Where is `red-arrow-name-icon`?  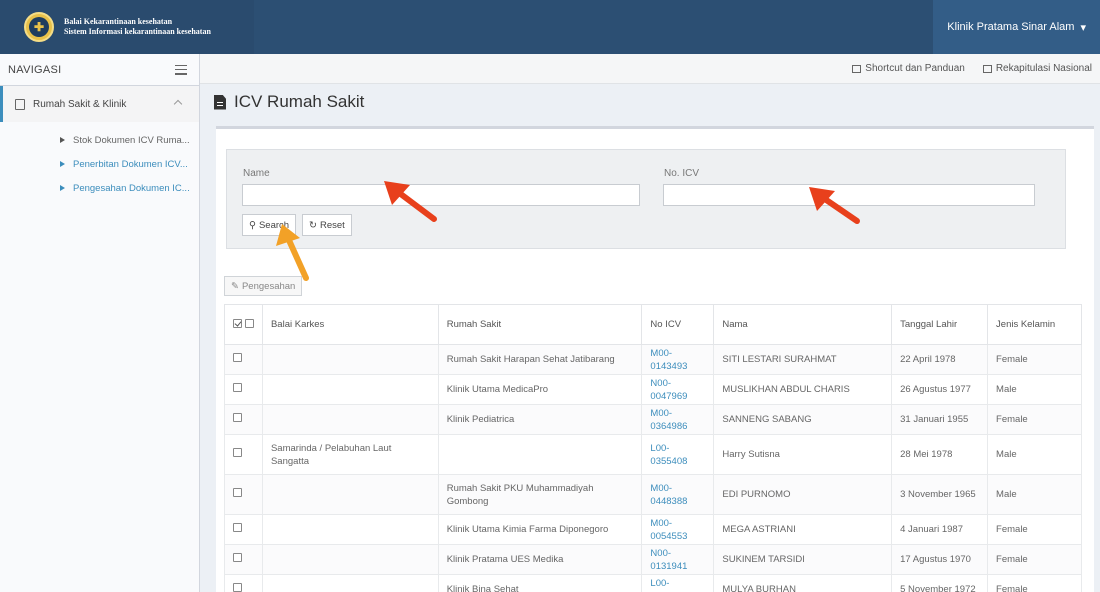
red-arrow-name-icon is located at coordinates (410, 201).